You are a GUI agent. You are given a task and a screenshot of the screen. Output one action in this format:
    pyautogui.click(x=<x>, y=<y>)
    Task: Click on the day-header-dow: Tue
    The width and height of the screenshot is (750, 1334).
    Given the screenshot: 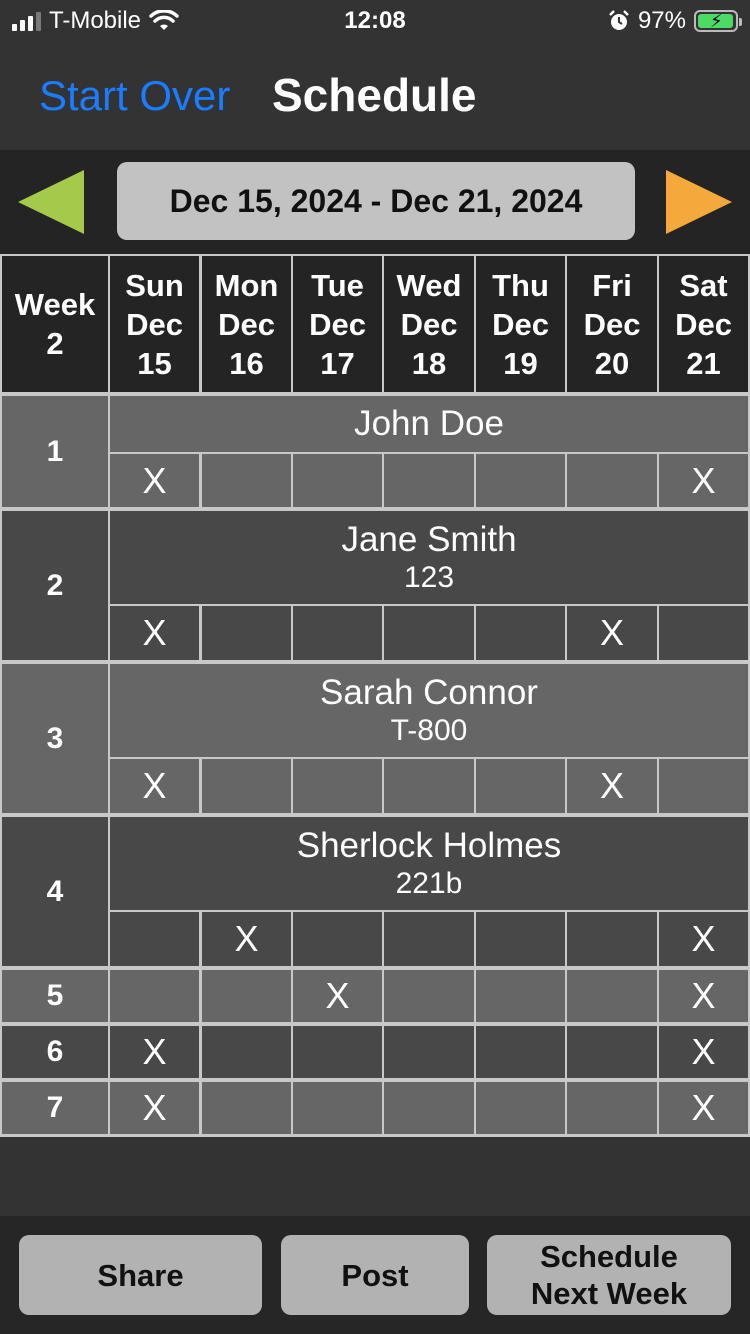 What is the action you would take?
    pyautogui.click(x=337, y=285)
    